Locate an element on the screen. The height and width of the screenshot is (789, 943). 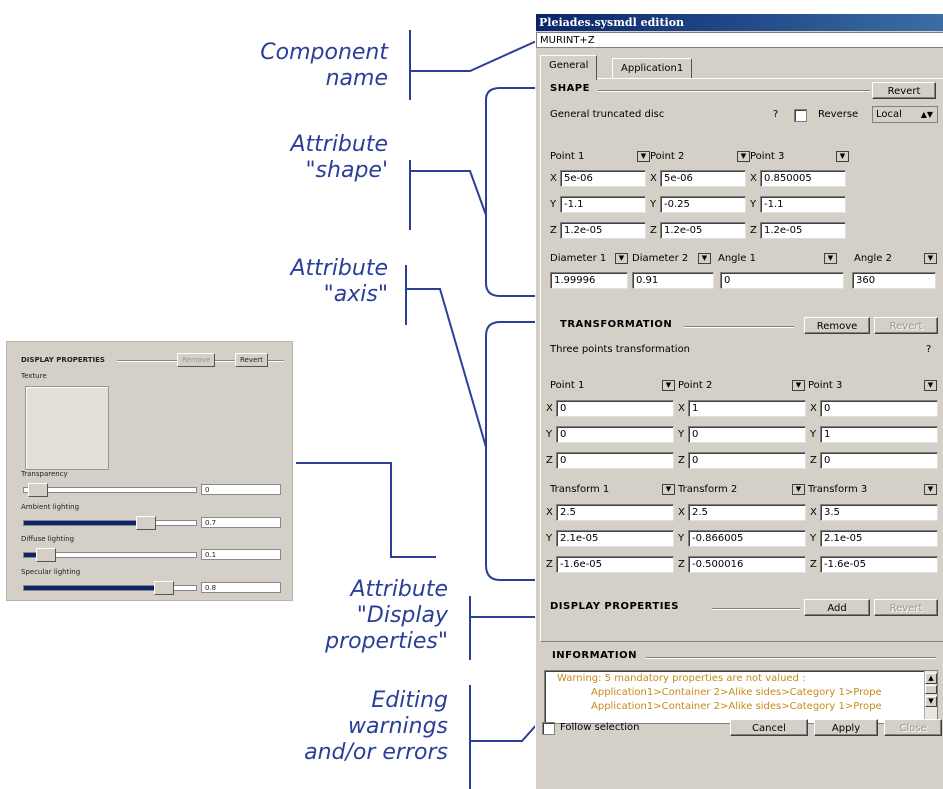
param-label: Angle 1 is located at coordinates (737, 258).